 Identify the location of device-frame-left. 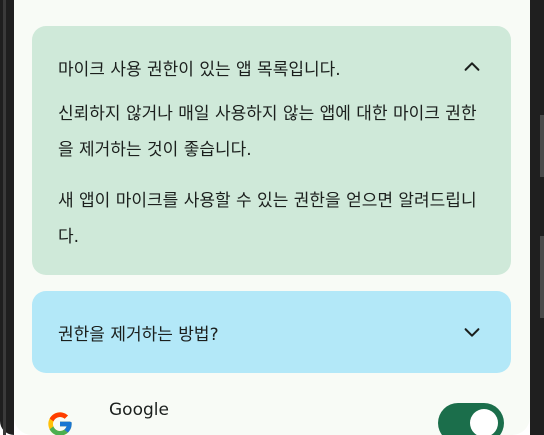
(7, 217).